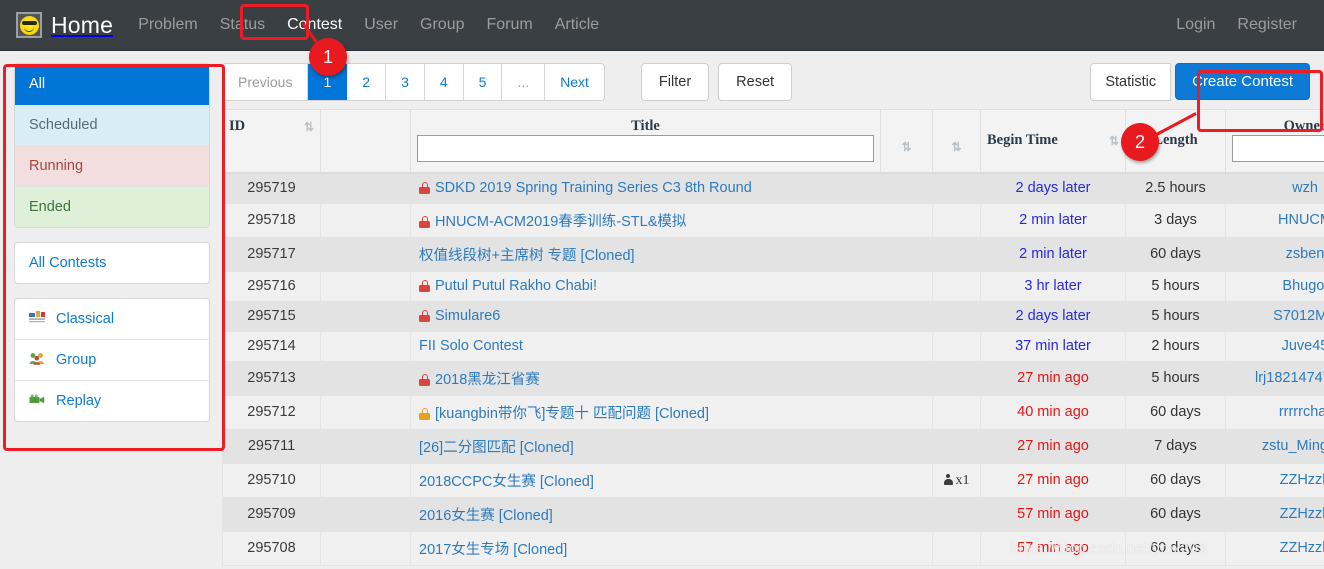 Image resolution: width=1324 pixels, height=569 pixels. What do you see at coordinates (442, 25) in the screenshot?
I see `nav-link-group: Group` at bounding box center [442, 25].